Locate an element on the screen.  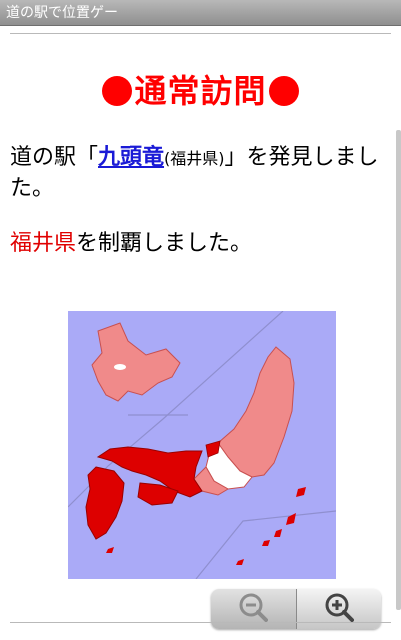
station-name-link: 九頭竜 is located at coordinates (131, 157).